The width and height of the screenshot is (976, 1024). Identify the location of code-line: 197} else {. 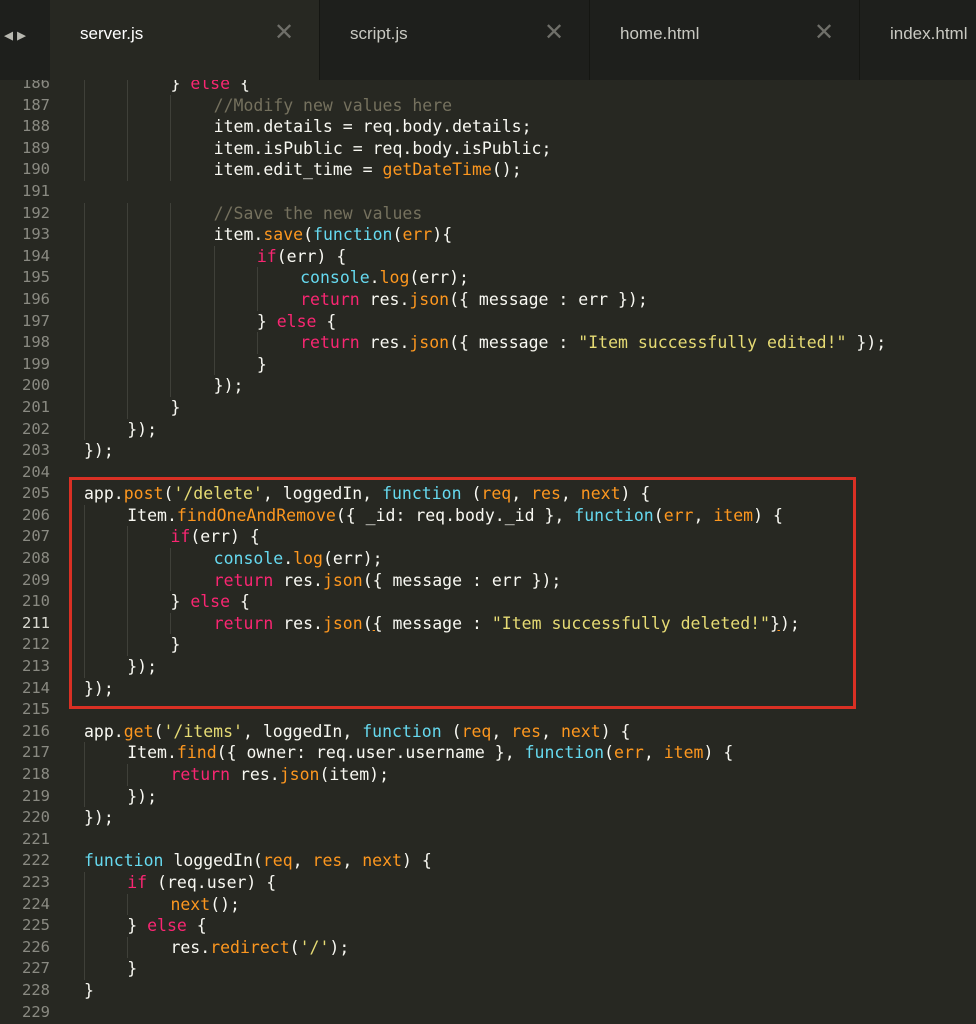
(488, 321).